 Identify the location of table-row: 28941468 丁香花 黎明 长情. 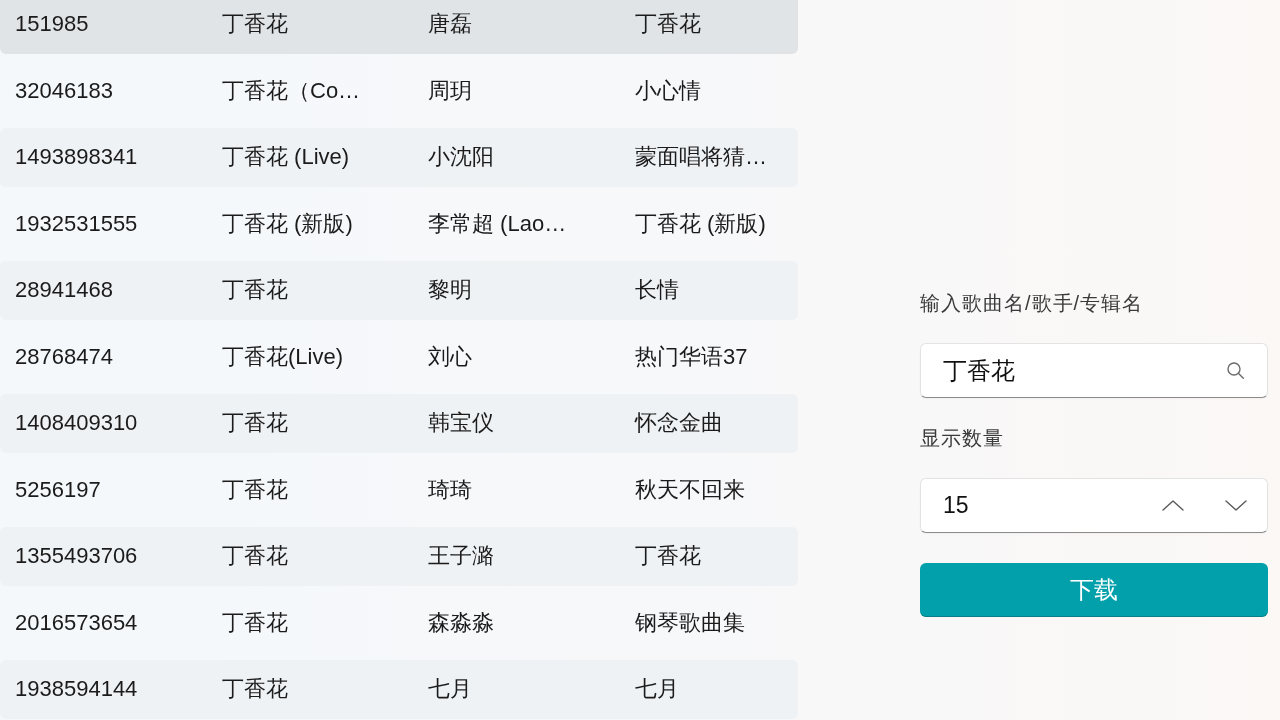
(399, 290).